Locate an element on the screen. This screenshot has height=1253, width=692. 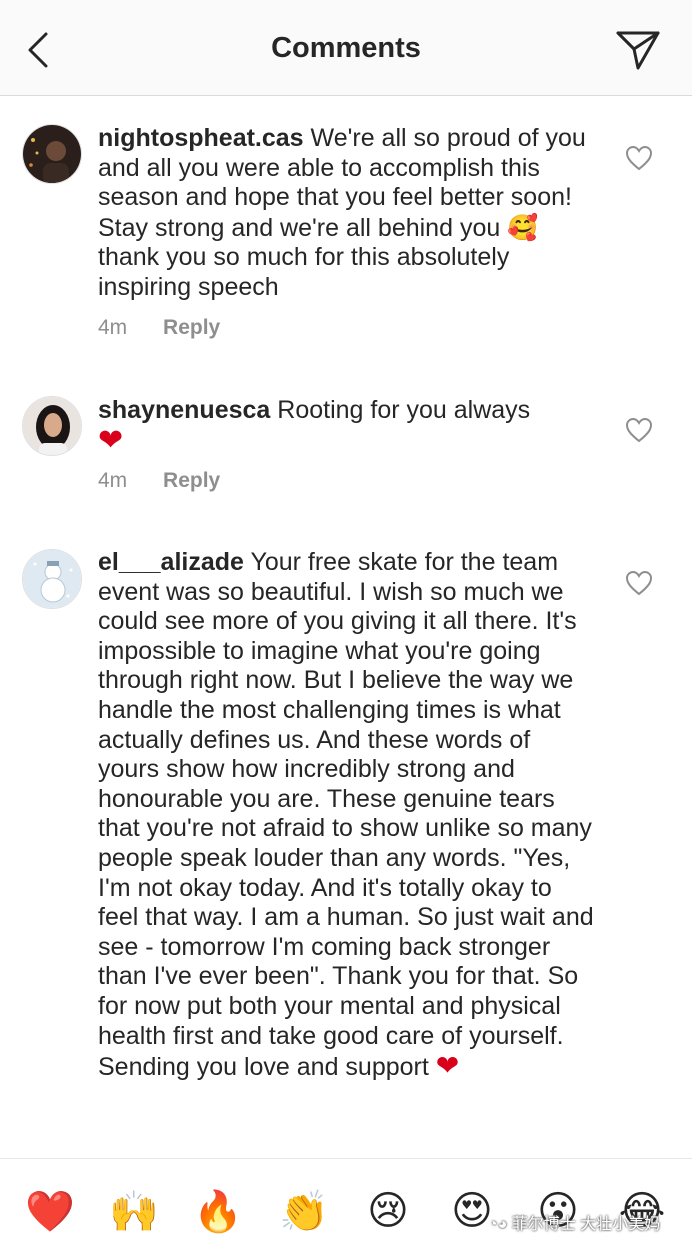
watermark: ◔◕ 菲尔博士 大壮小美妈 is located at coordinates (574, 1224).